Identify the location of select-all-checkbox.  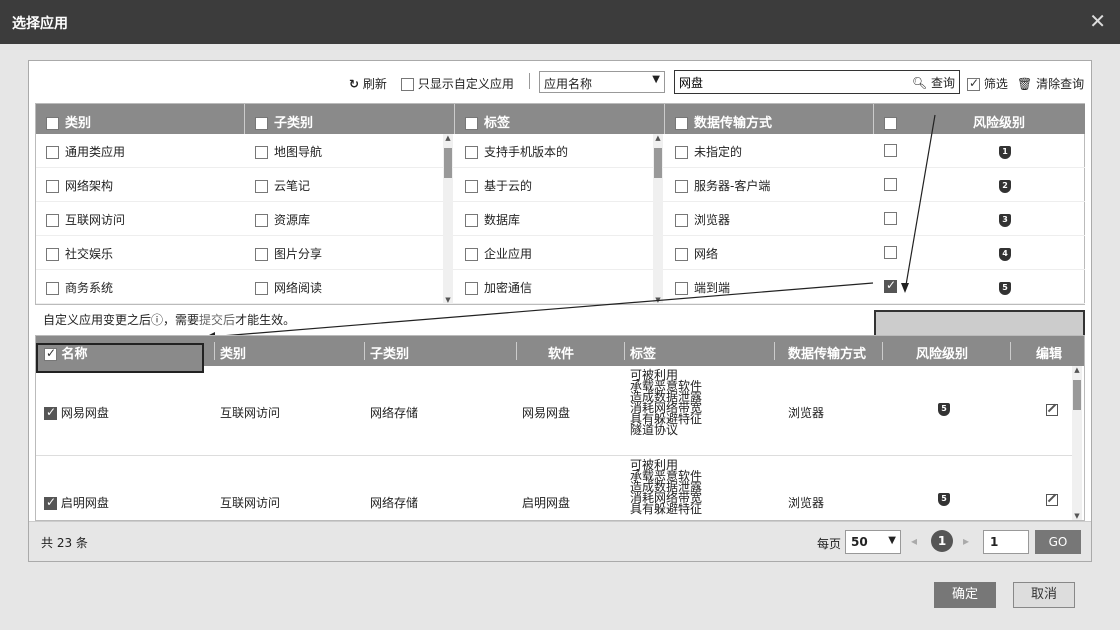
(50, 353).